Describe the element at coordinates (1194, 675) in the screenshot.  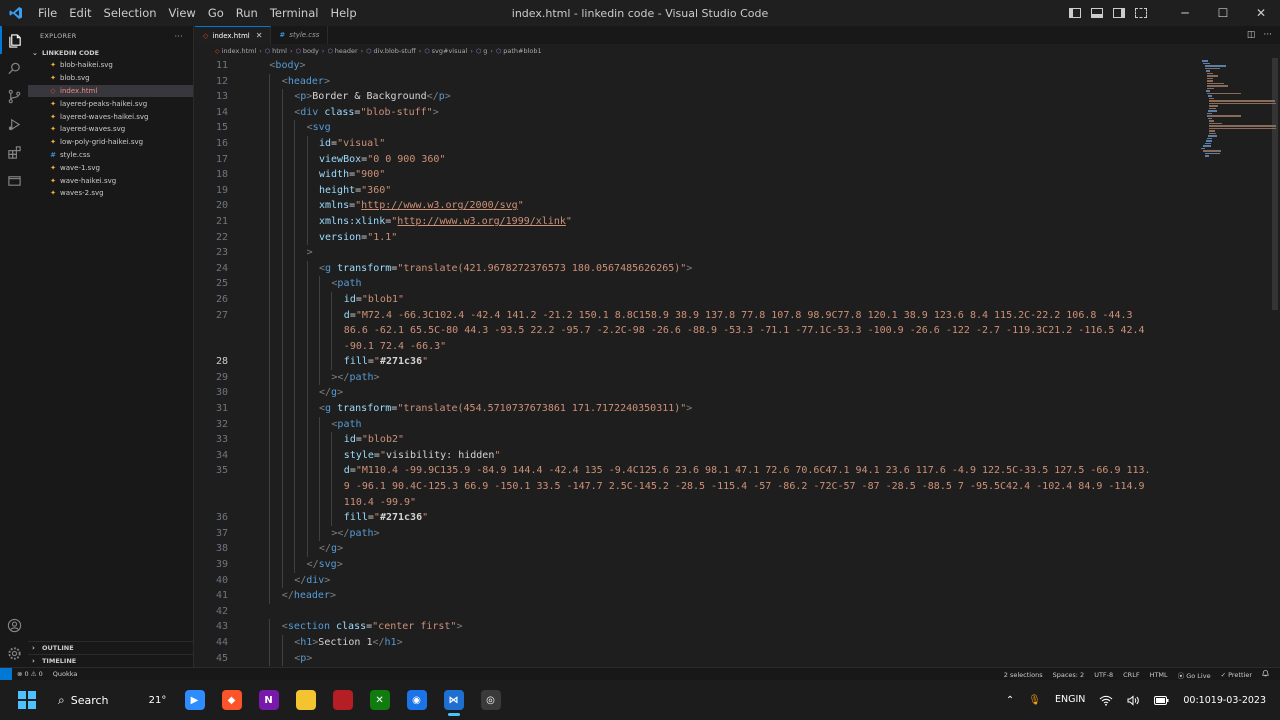
I see `go-live-button: ⦿ Go Live` at that location.